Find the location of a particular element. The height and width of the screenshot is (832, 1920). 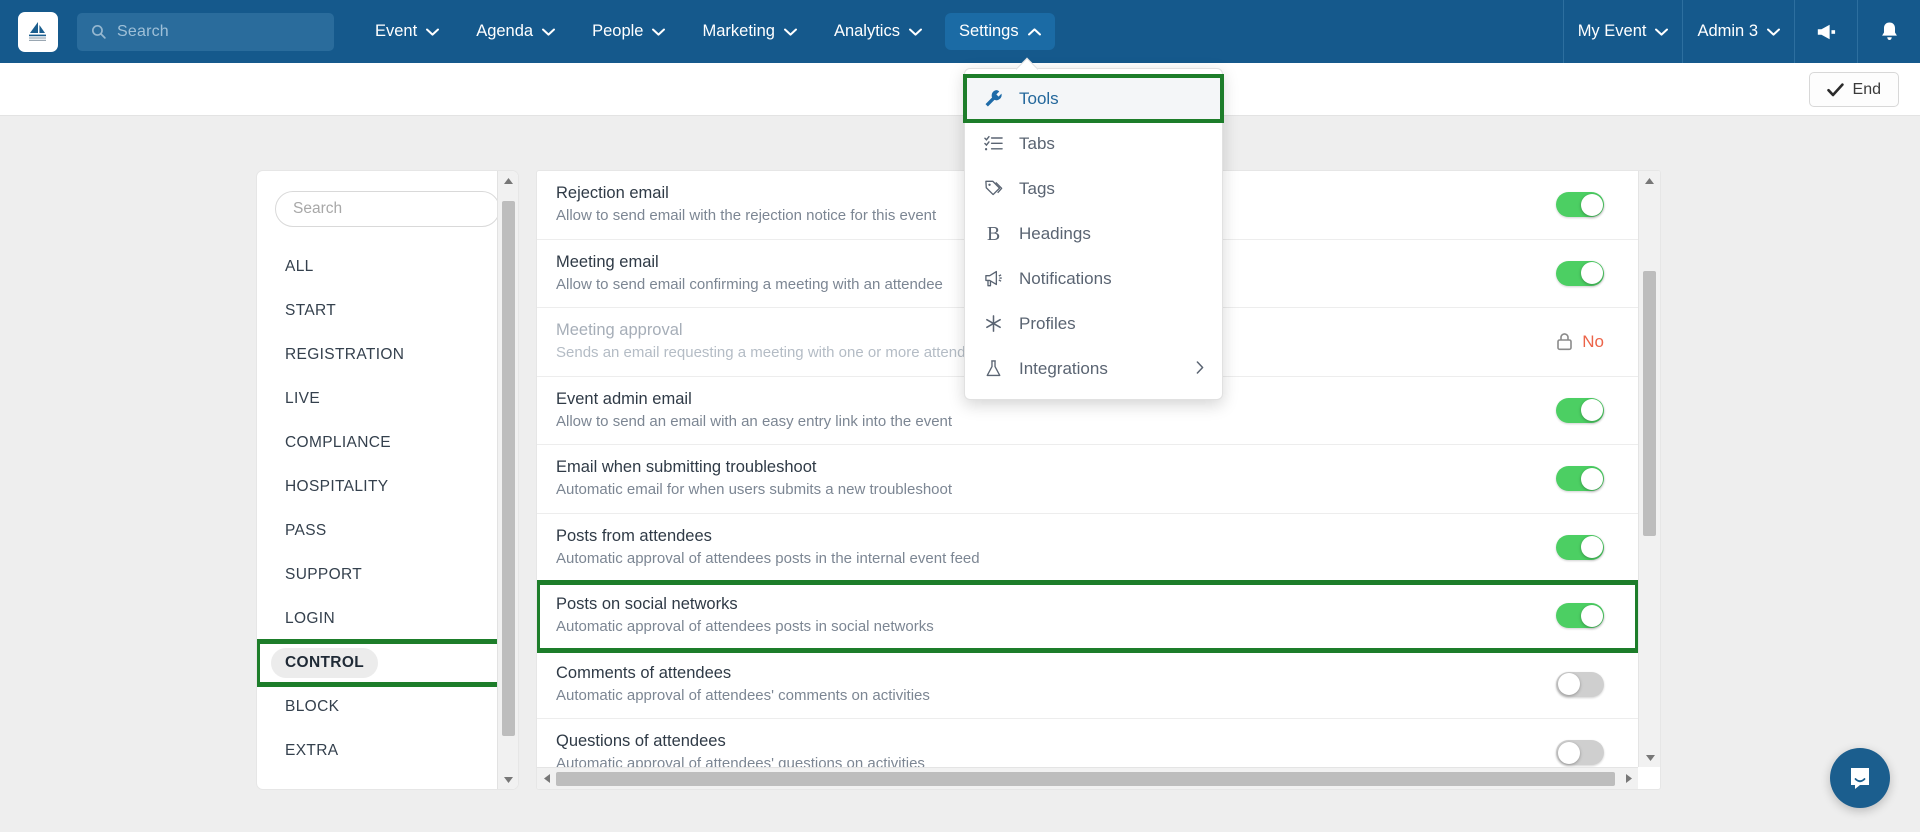

end-button-label: End is located at coordinates (1866, 89).